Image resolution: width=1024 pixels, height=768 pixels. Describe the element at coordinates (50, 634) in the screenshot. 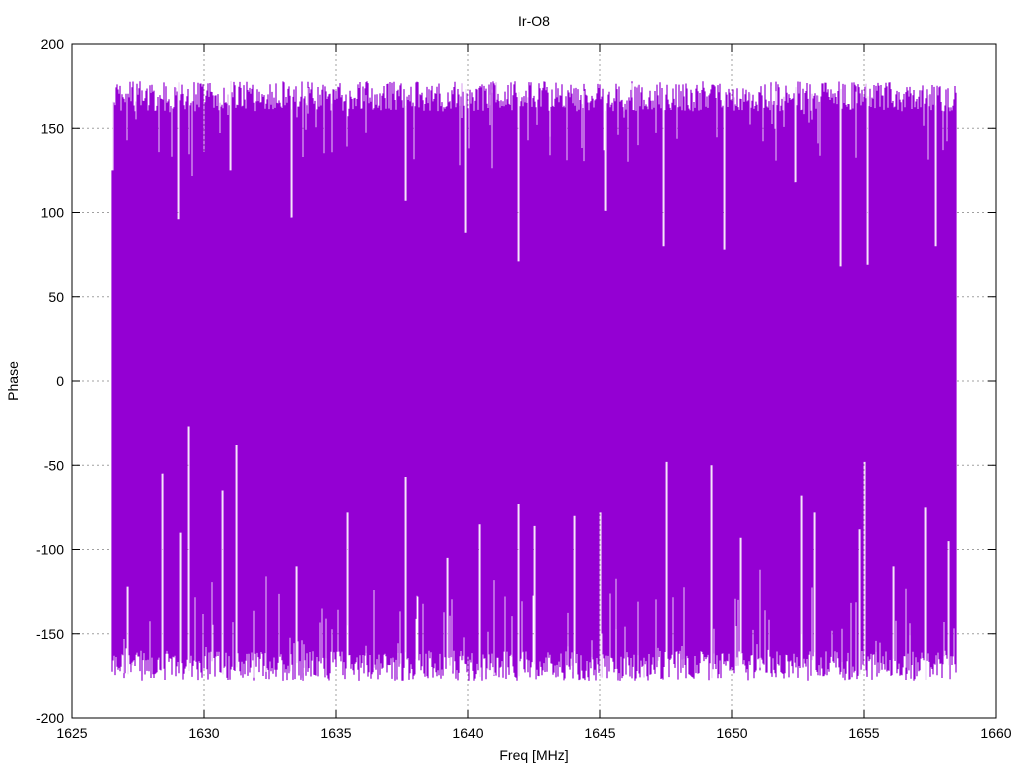

I see `y-tick-label: -150` at that location.